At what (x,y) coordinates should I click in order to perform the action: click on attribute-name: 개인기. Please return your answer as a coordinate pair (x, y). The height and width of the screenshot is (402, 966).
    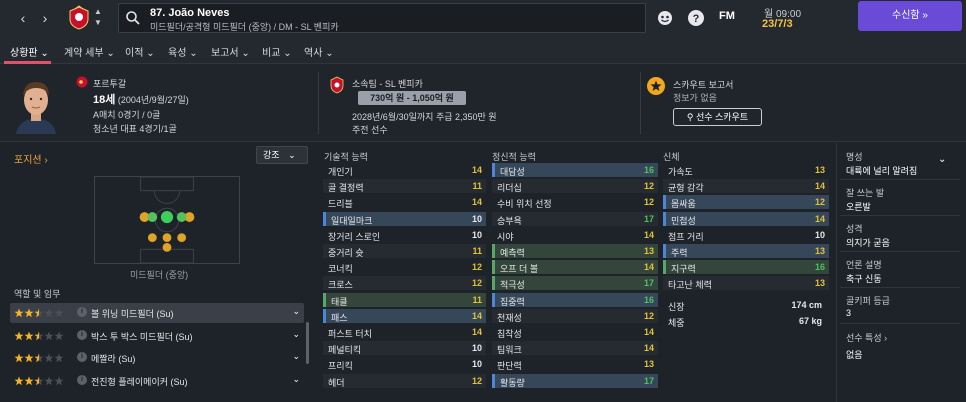
    Looking at the image, I should click on (340, 172).